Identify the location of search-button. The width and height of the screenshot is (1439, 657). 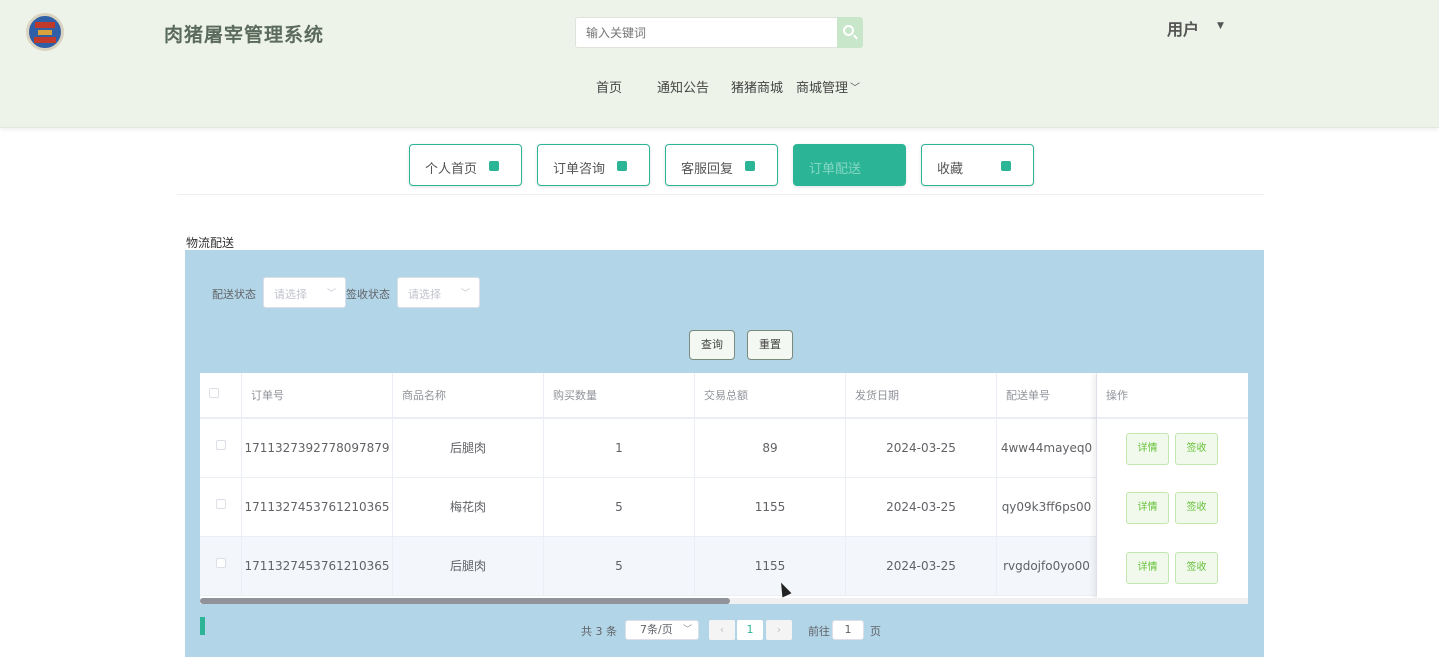
(850, 32).